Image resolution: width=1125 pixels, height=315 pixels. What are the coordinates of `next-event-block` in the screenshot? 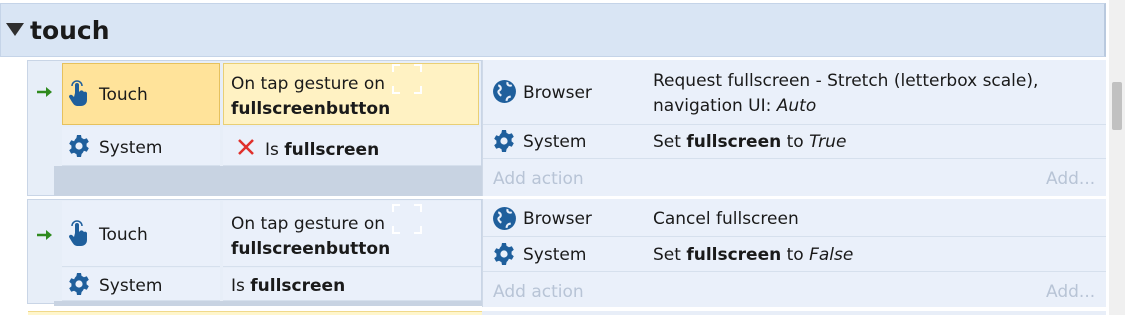 It's located at (255, 313).